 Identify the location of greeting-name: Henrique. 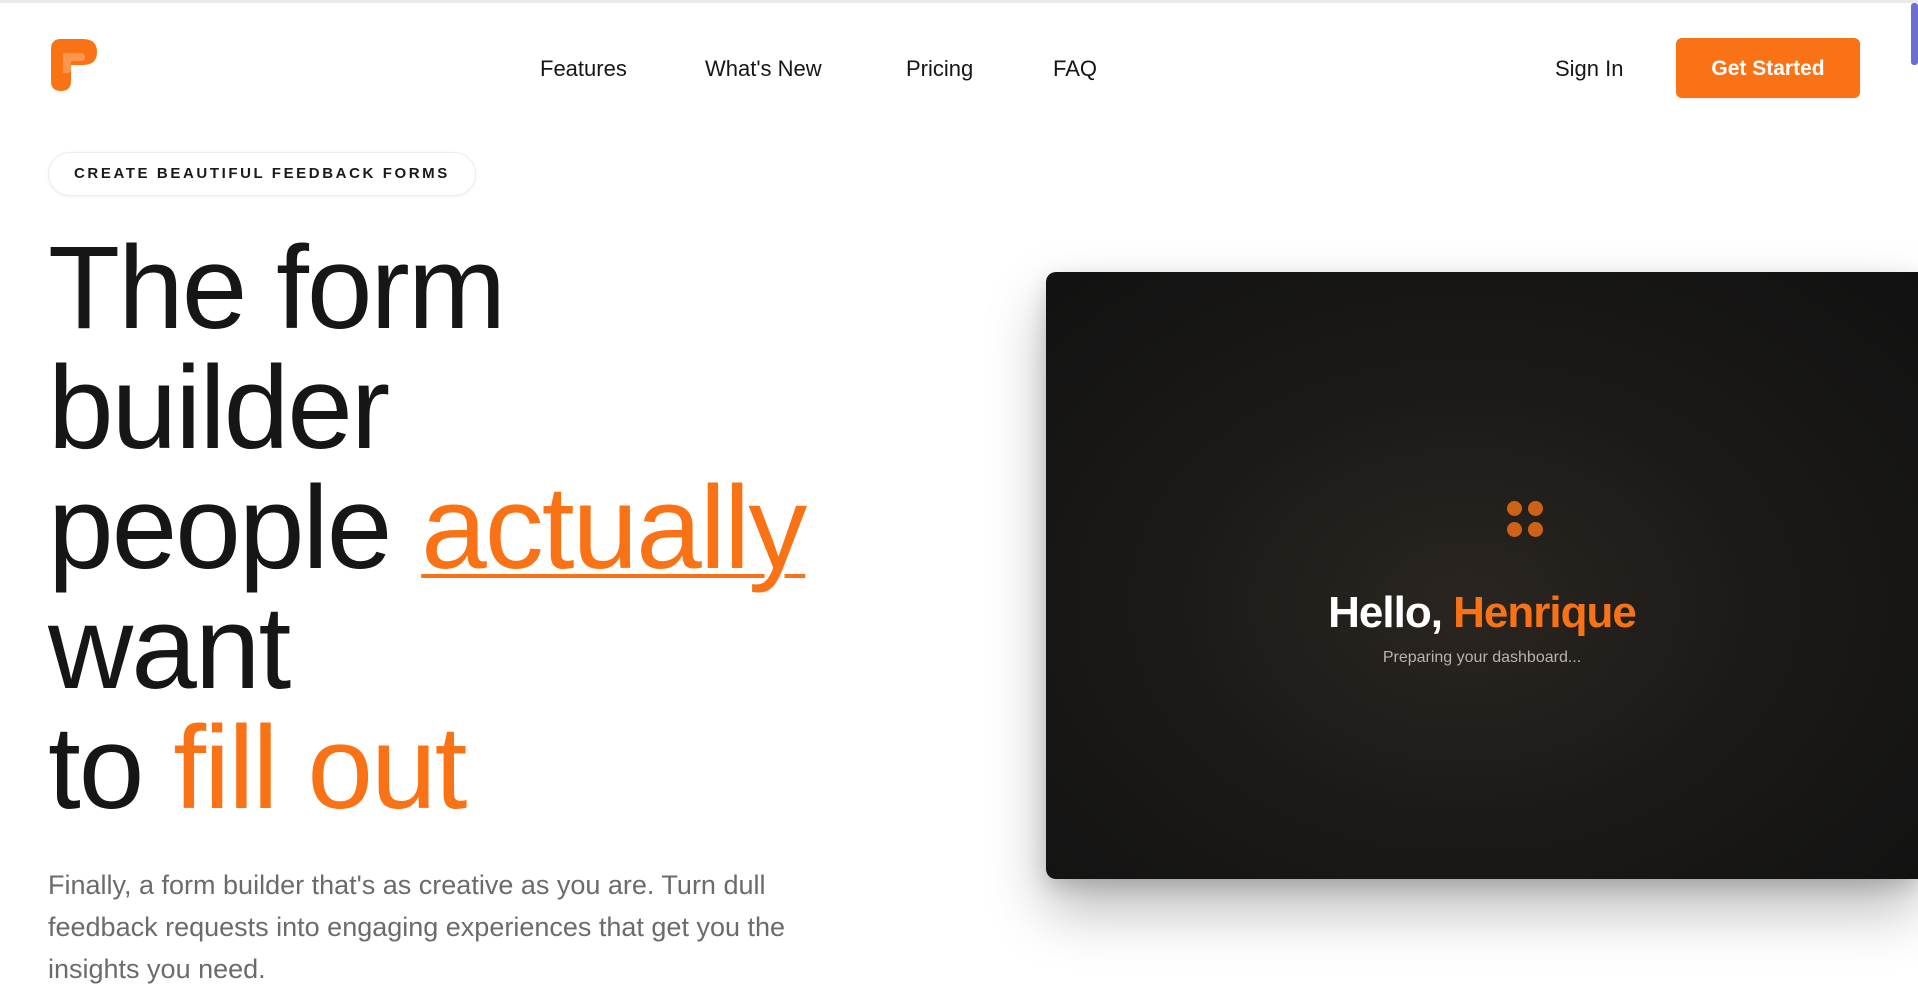
(1545, 612).